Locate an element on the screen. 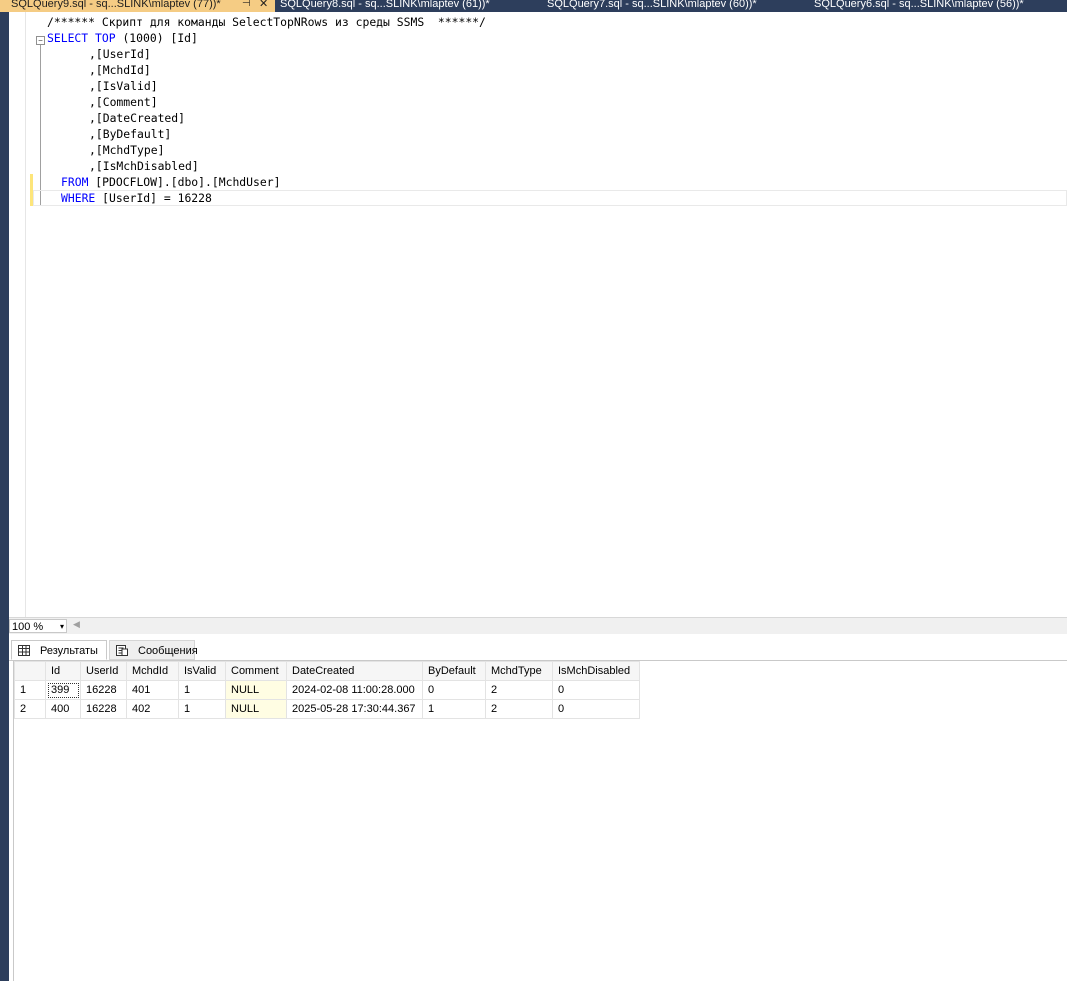 This screenshot has width=1067, height=981. close-icon: ✕ is located at coordinates (263, 5).